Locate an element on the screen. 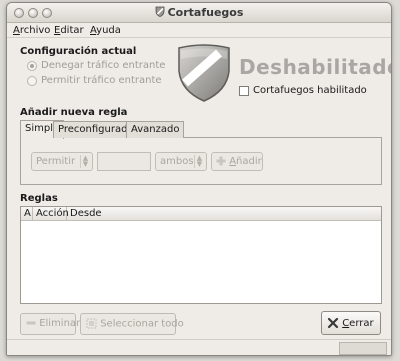 This screenshot has height=361, width=400. add-button-rest: ñadir is located at coordinates (249, 161).